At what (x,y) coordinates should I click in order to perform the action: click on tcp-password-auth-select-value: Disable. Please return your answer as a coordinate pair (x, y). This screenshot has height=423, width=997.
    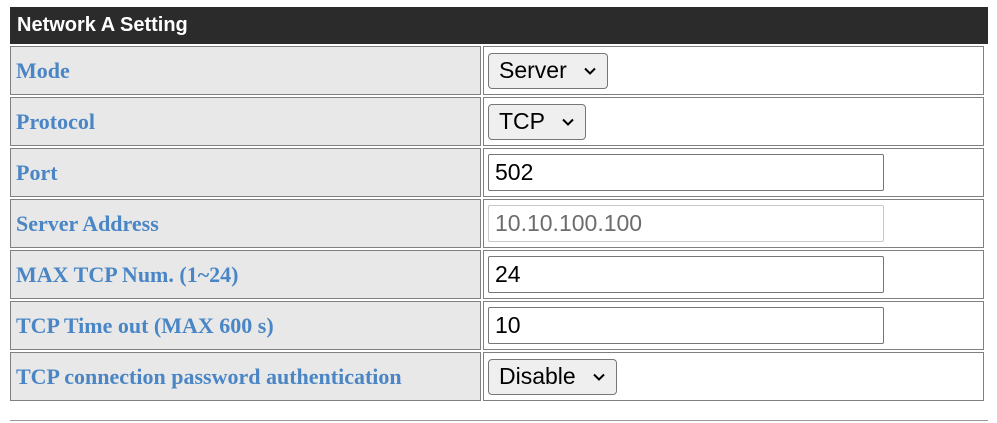
    Looking at the image, I should click on (537, 376).